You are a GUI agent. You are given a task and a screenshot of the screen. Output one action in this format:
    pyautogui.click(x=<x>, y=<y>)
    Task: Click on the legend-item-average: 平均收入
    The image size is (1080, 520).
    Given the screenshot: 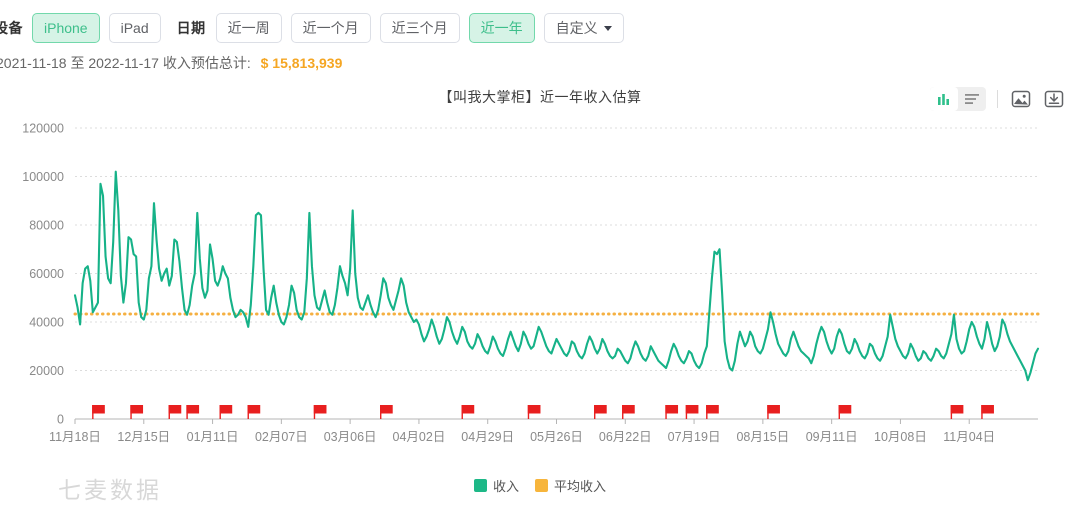 What is the action you would take?
    pyautogui.click(x=570, y=485)
    